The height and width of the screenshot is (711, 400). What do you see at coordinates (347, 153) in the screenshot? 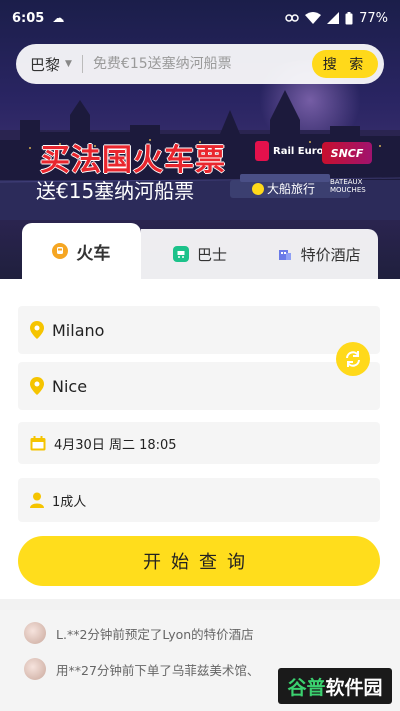
I see `sncf-logo: SNCF` at bounding box center [347, 153].